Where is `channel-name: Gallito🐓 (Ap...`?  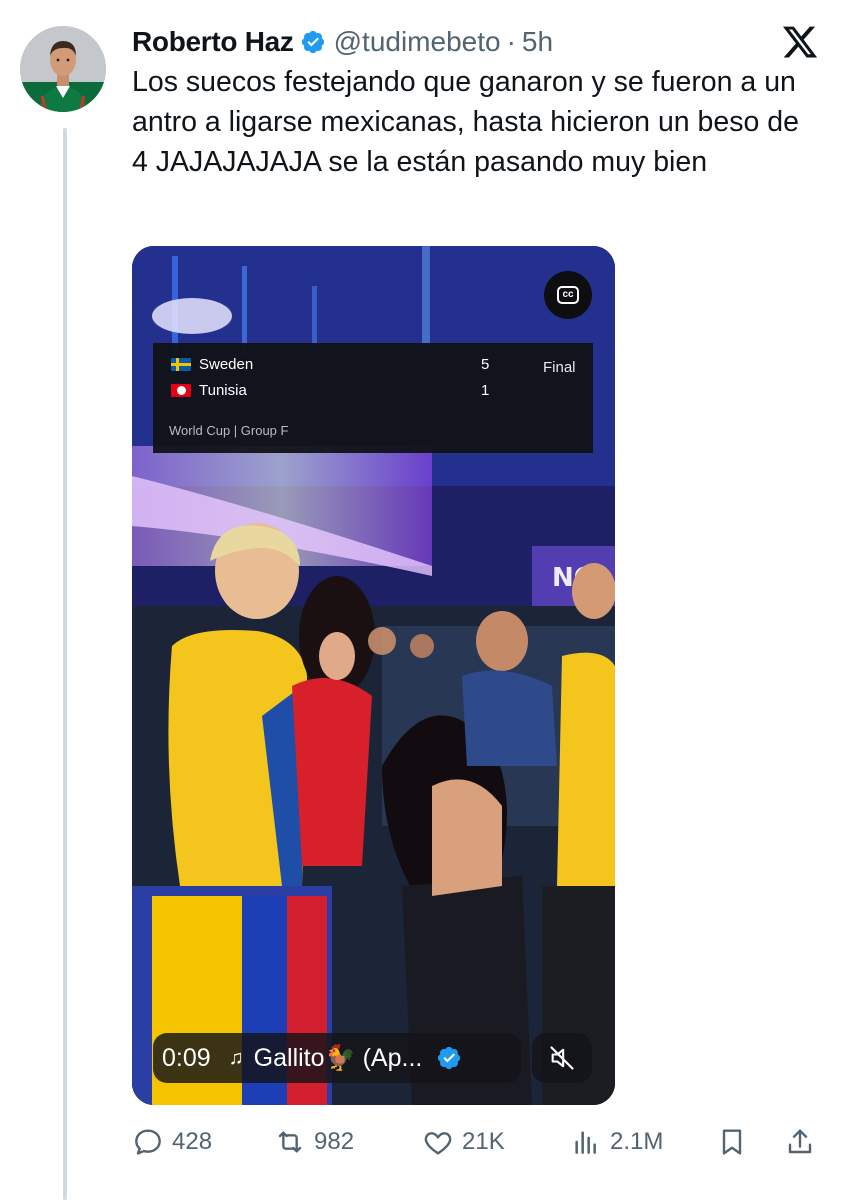
channel-name: Gallito🐓 (Ap... is located at coordinates (338, 1058).